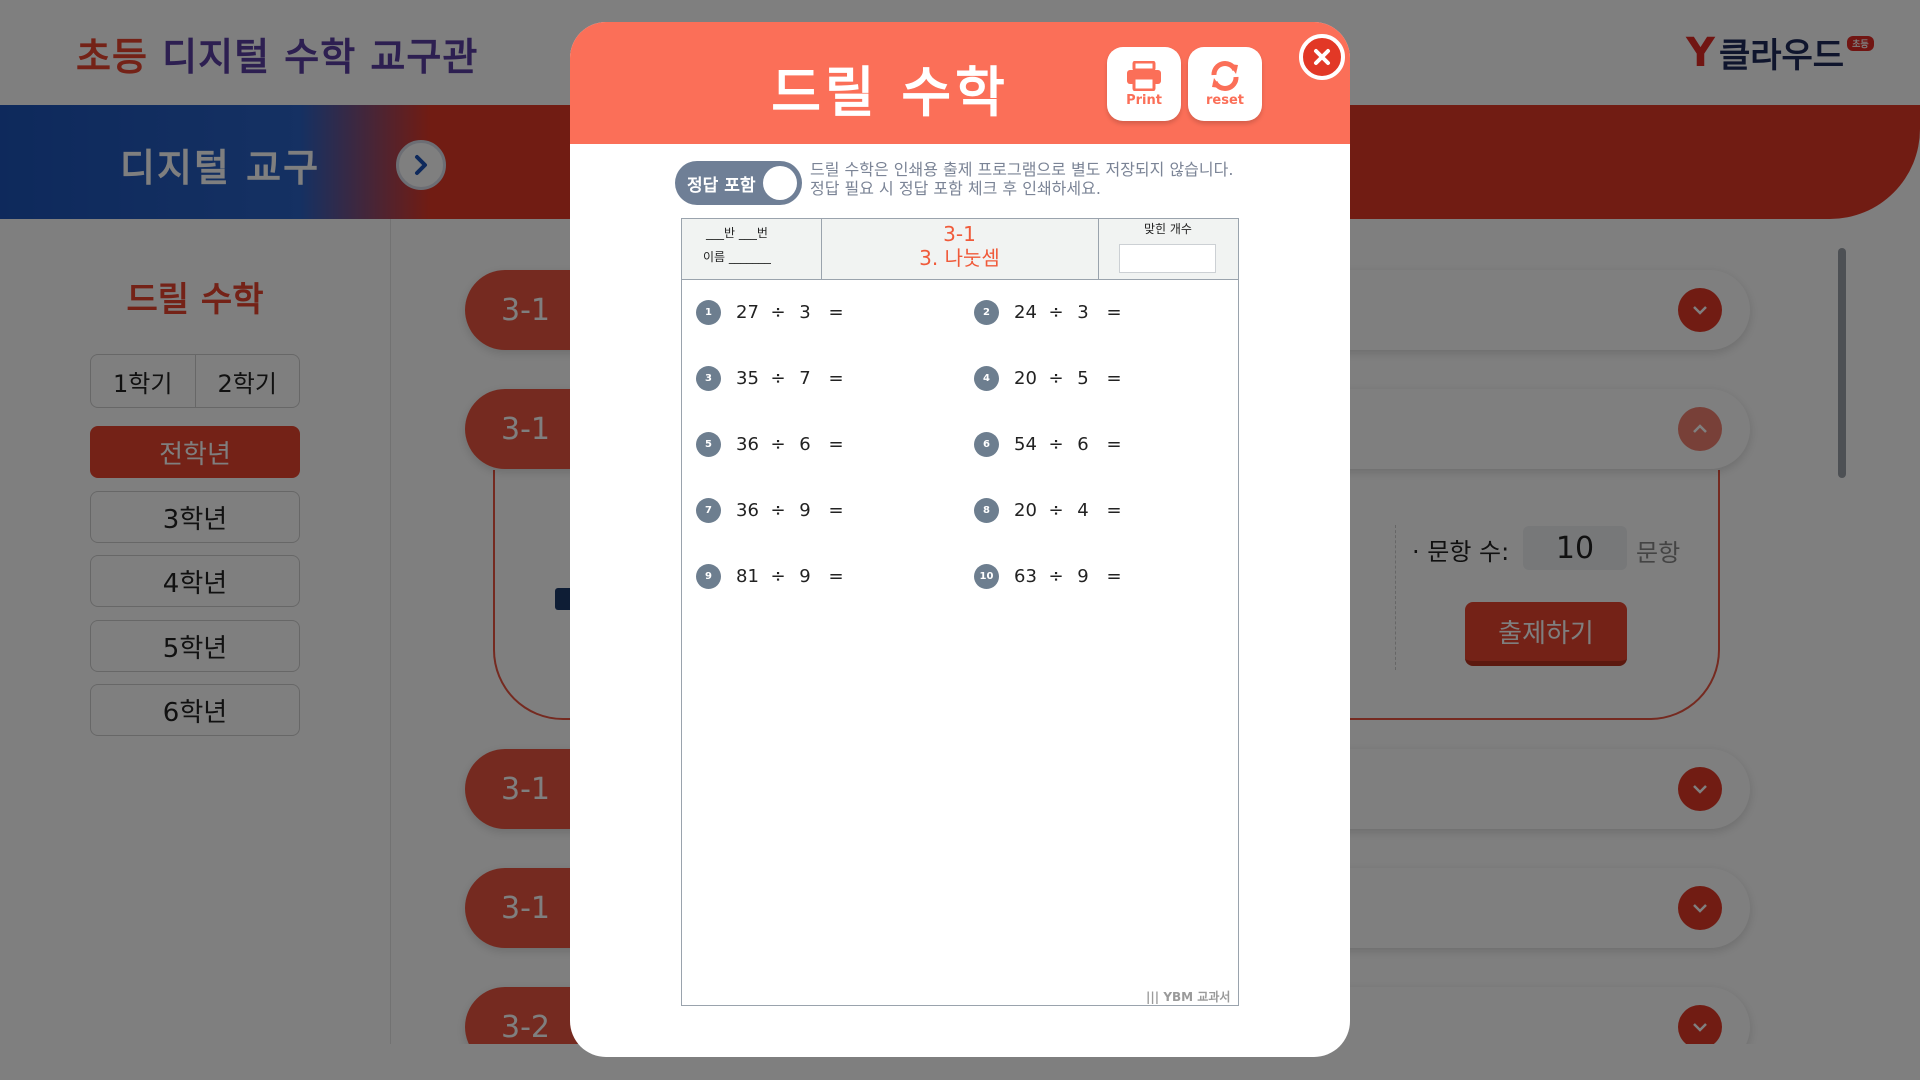 The image size is (1920, 1080). What do you see at coordinates (986, 444) in the screenshot?
I see `problem-number: 6` at bounding box center [986, 444].